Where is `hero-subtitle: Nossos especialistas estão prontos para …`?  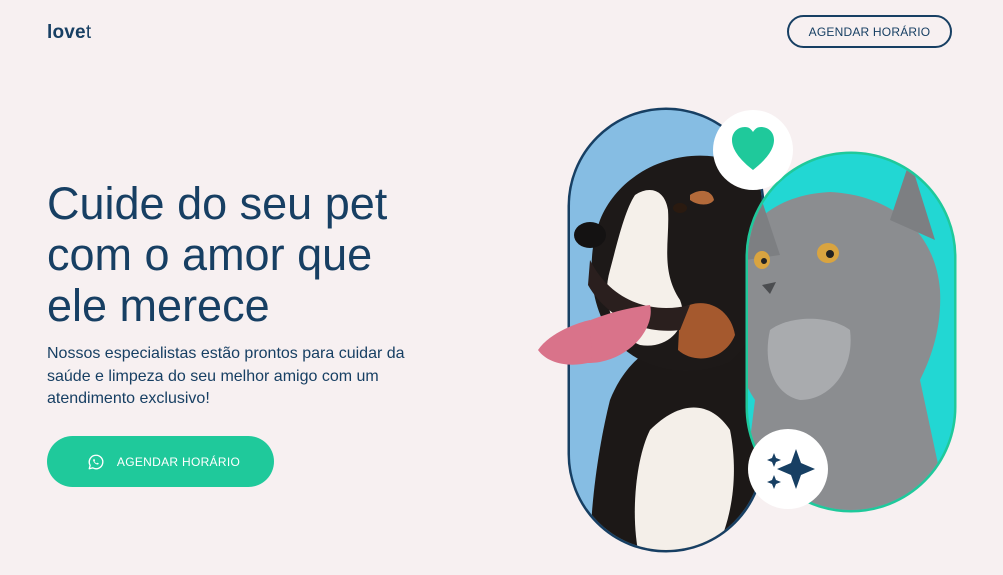 hero-subtitle: Nossos especialistas estão prontos para … is located at coordinates (226, 376).